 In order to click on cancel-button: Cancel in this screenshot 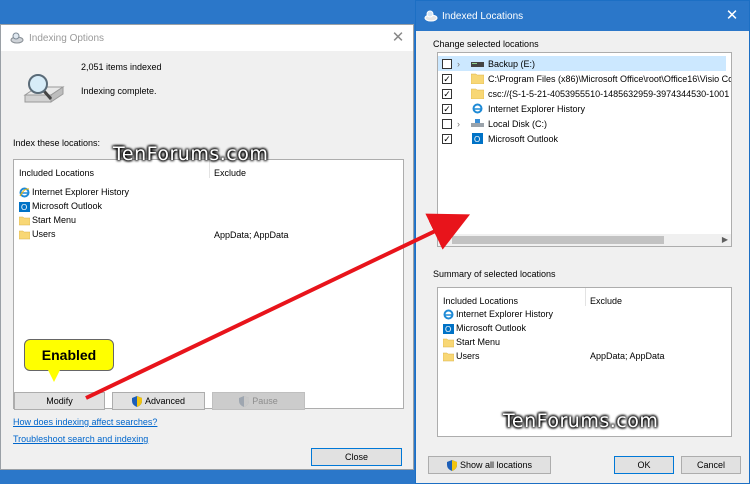, I will do `click(711, 465)`.